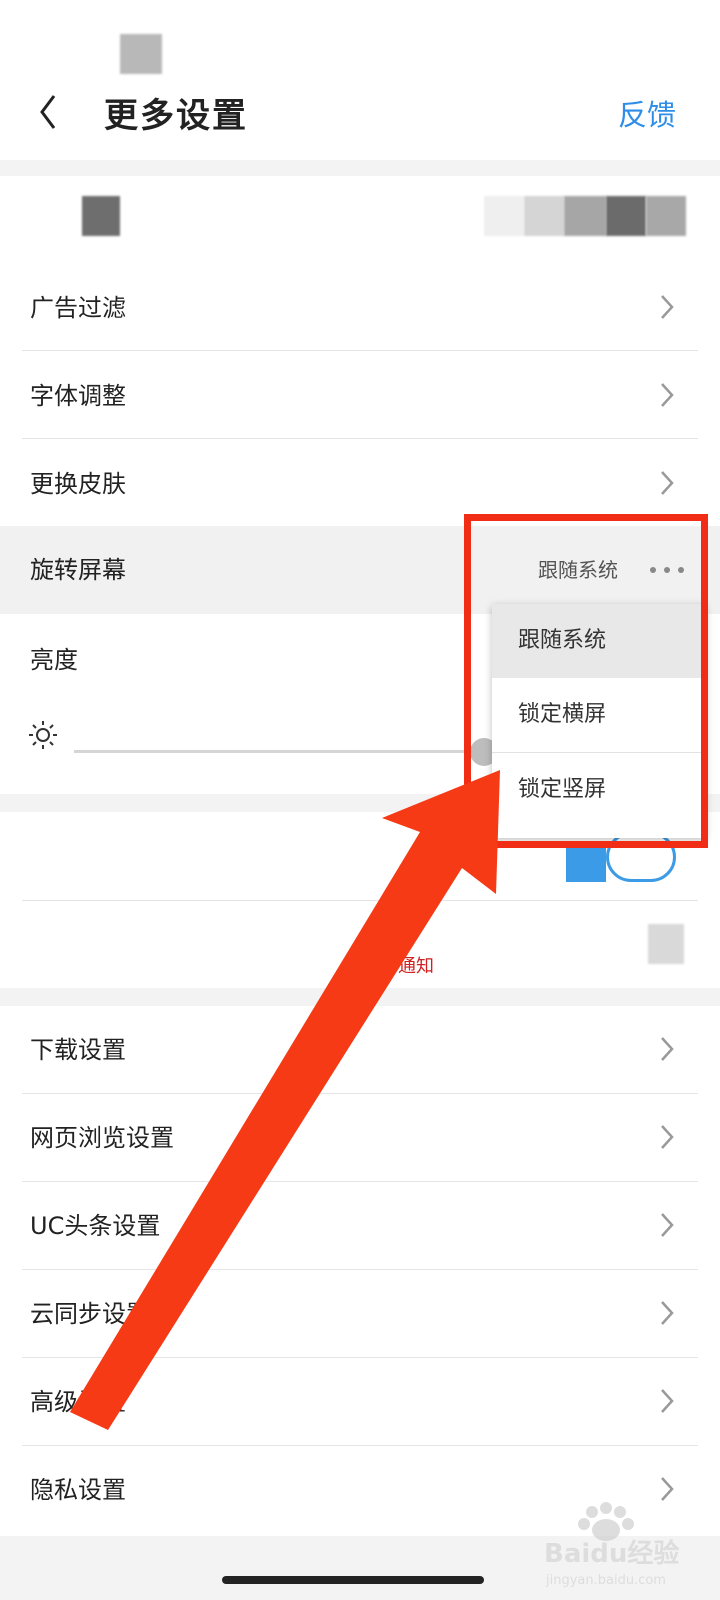 This screenshot has height=1600, width=720. I want to click on toggle-knob, so click(641, 857).